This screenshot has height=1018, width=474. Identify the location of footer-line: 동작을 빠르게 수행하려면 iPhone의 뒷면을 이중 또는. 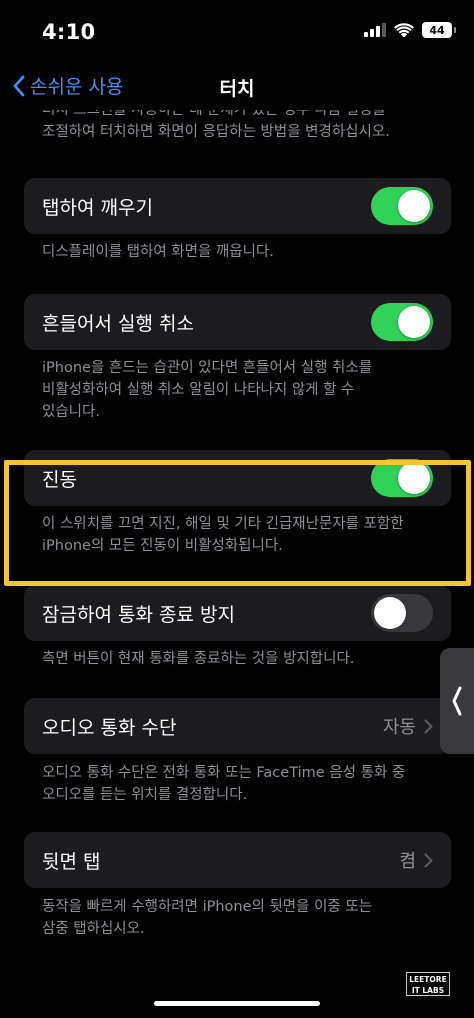
(207, 907).